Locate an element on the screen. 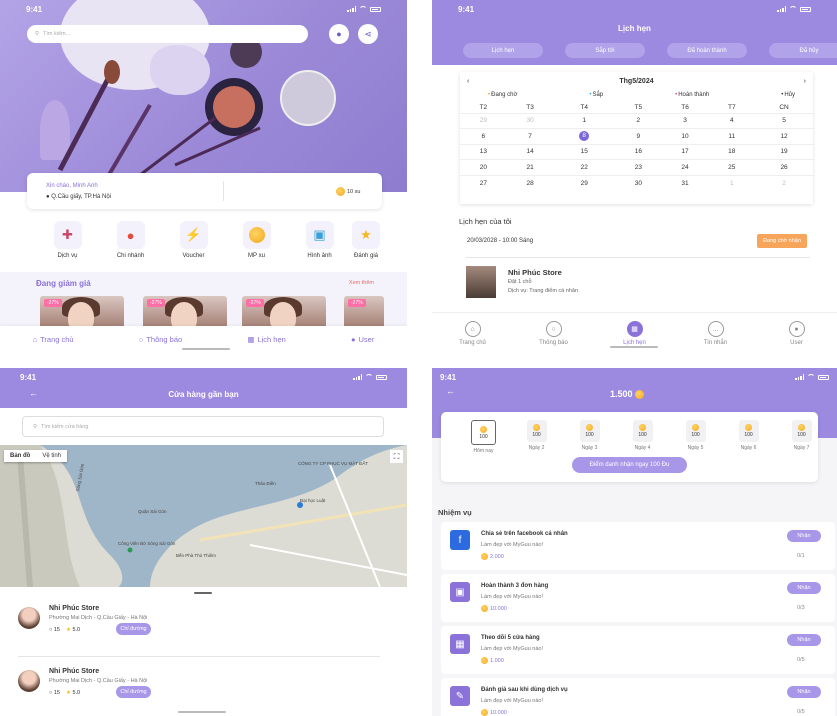  calendar-day: 13 is located at coordinates (483, 151).